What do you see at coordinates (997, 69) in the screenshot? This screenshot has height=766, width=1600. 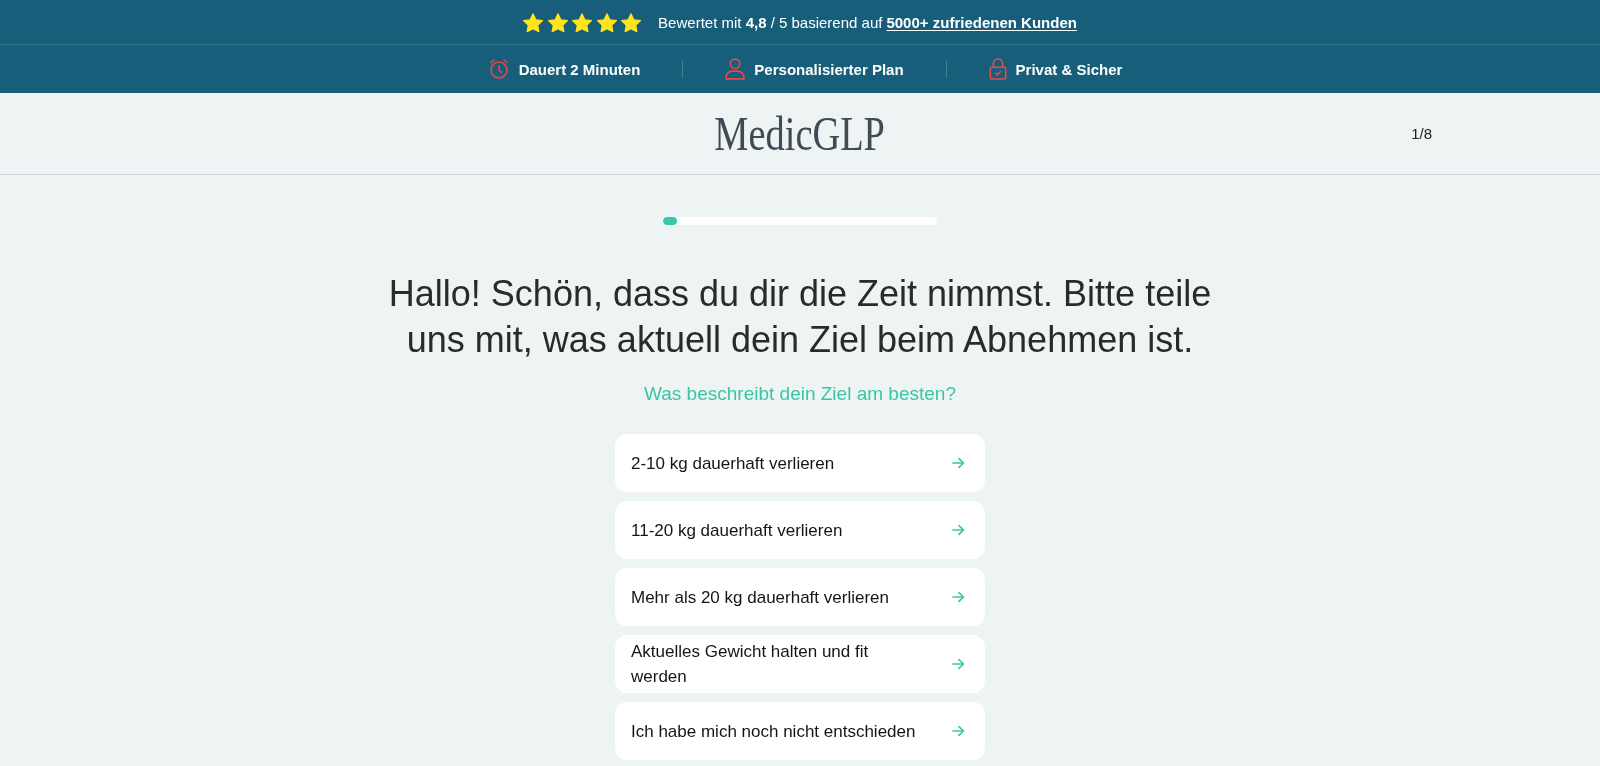 I see `lock-icon` at bounding box center [997, 69].